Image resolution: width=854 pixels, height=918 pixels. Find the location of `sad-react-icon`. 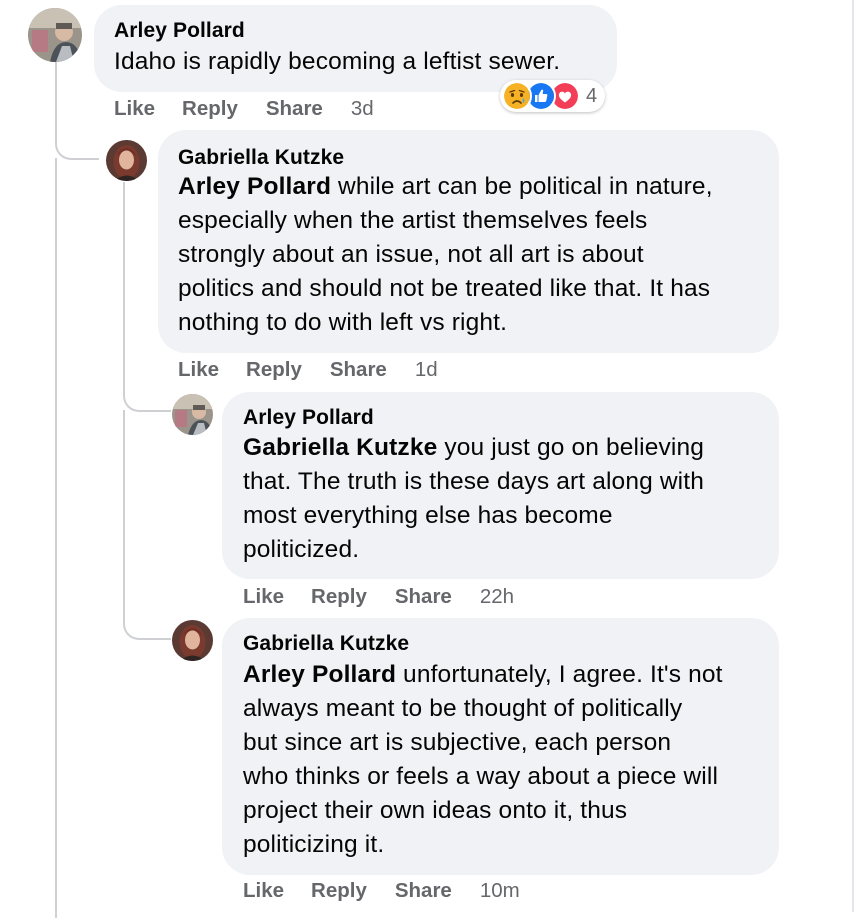

sad-react-icon is located at coordinates (517, 96).